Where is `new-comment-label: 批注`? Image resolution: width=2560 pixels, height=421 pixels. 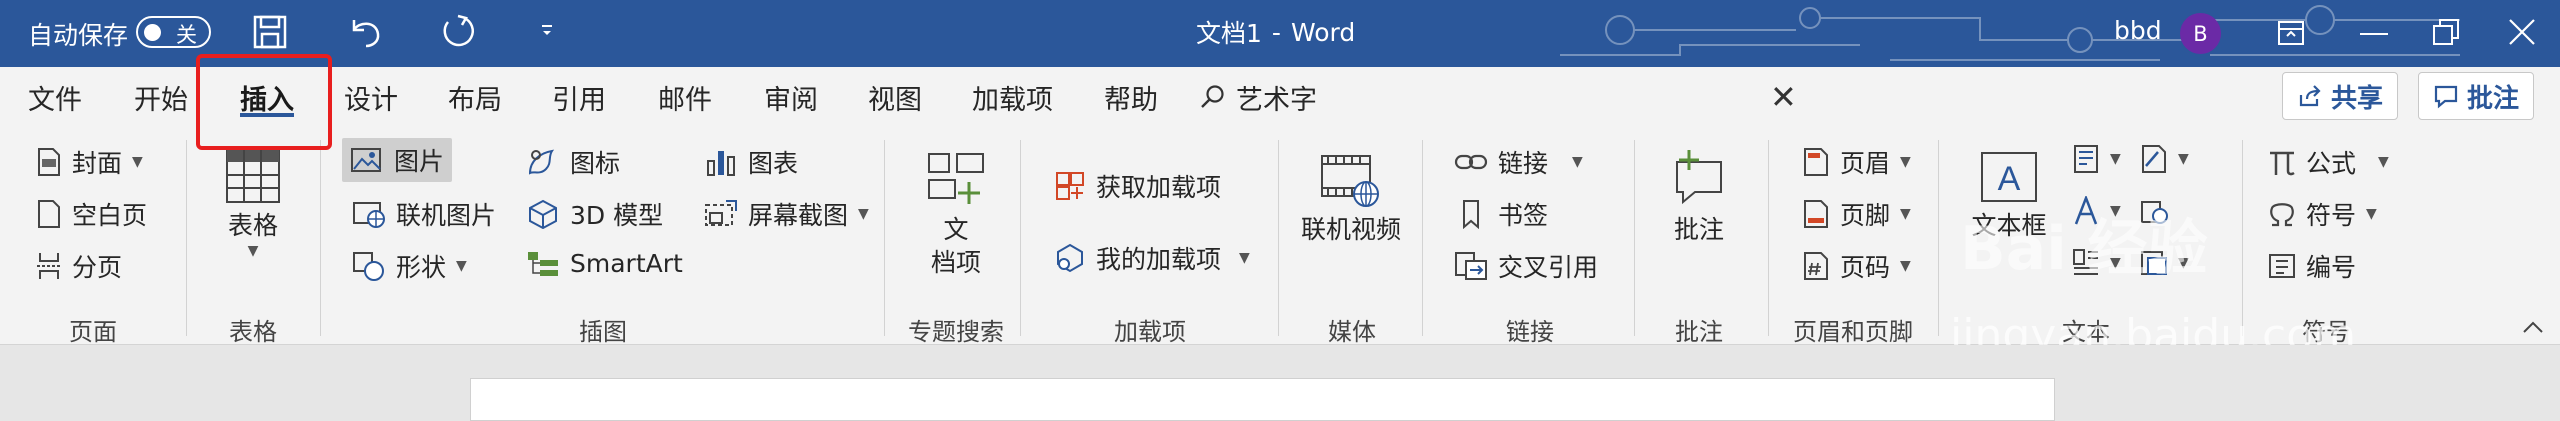
new-comment-label: 批注 is located at coordinates (1698, 229).